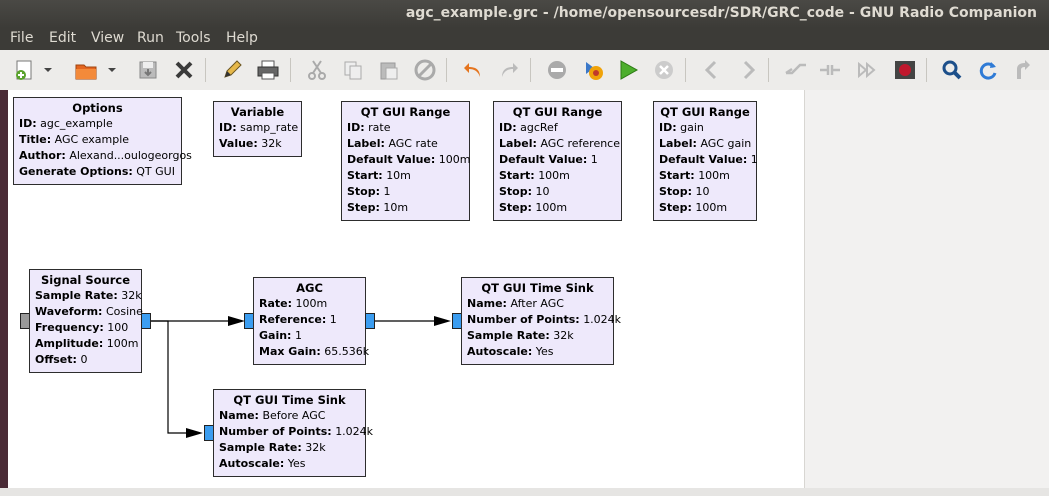 This screenshot has height=496, width=1049. Describe the element at coordinates (42, 155) in the screenshot. I see `param-key: Author:` at that location.